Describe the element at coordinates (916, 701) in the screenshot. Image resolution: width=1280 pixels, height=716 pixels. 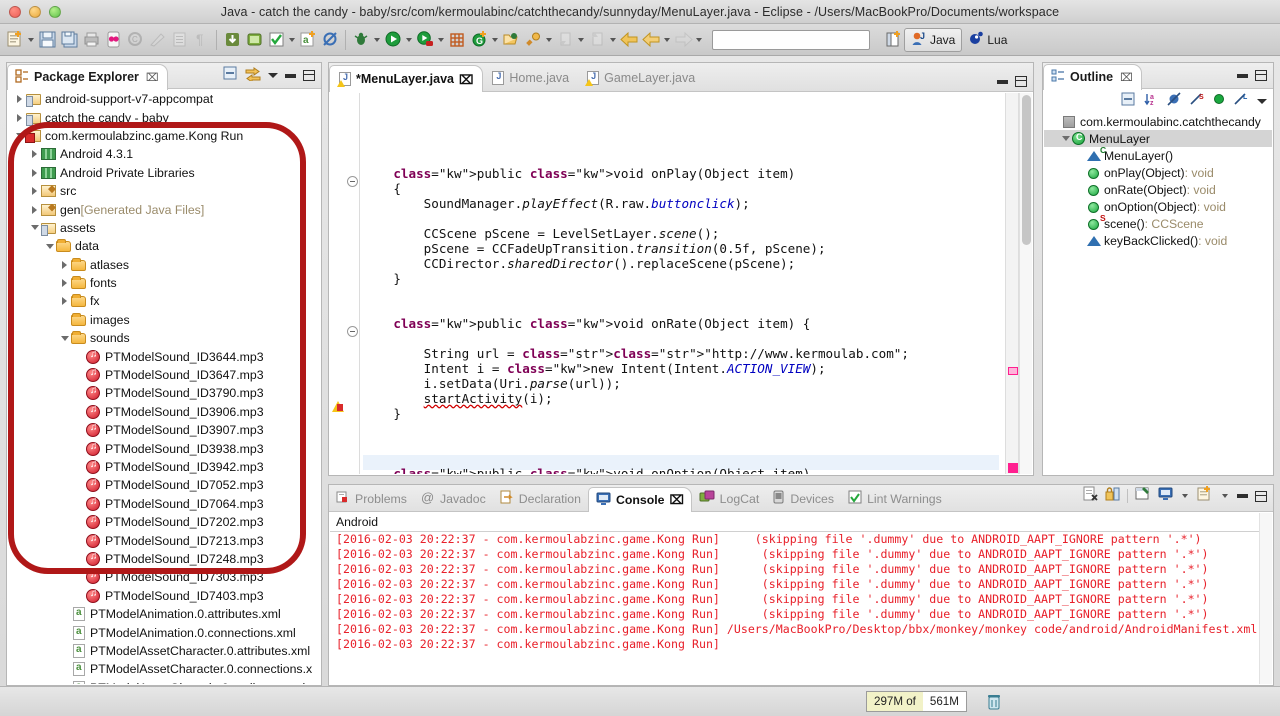
I see `heap-status-indicator: 297M of 561M` at that location.